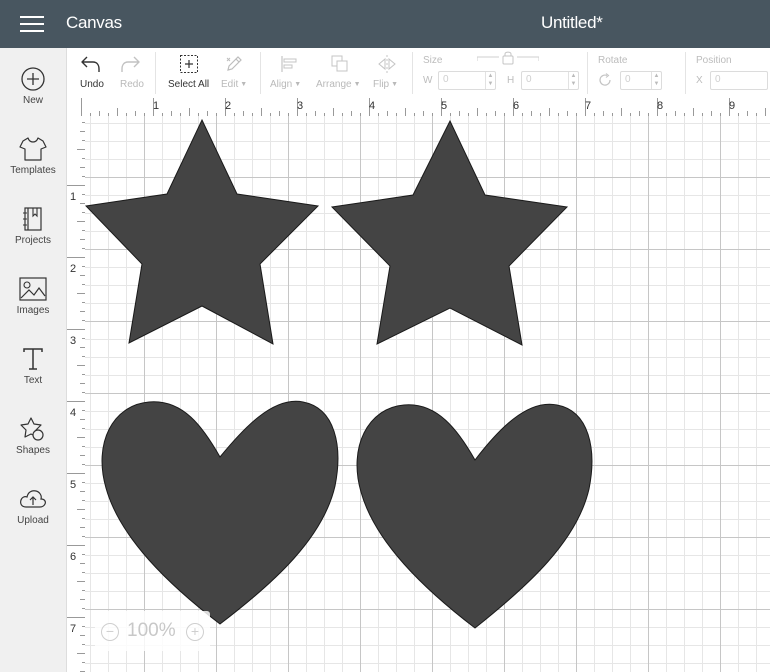  Describe the element at coordinates (33, 499) in the screenshot. I see `cloud-upload-icon` at that location.